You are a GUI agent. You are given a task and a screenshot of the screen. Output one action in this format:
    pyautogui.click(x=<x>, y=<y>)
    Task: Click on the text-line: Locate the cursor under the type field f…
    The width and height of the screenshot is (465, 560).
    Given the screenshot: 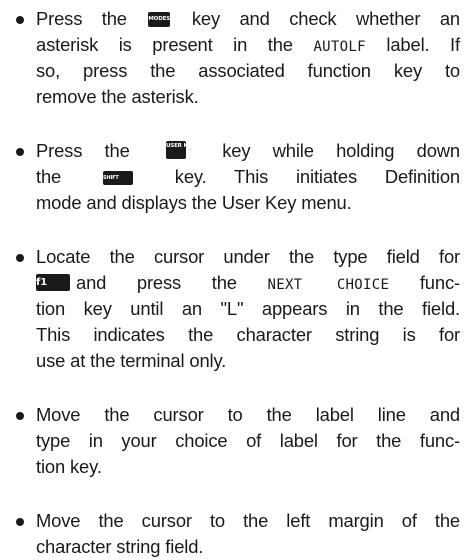 What is the action you would take?
    pyautogui.click(x=248, y=256)
    